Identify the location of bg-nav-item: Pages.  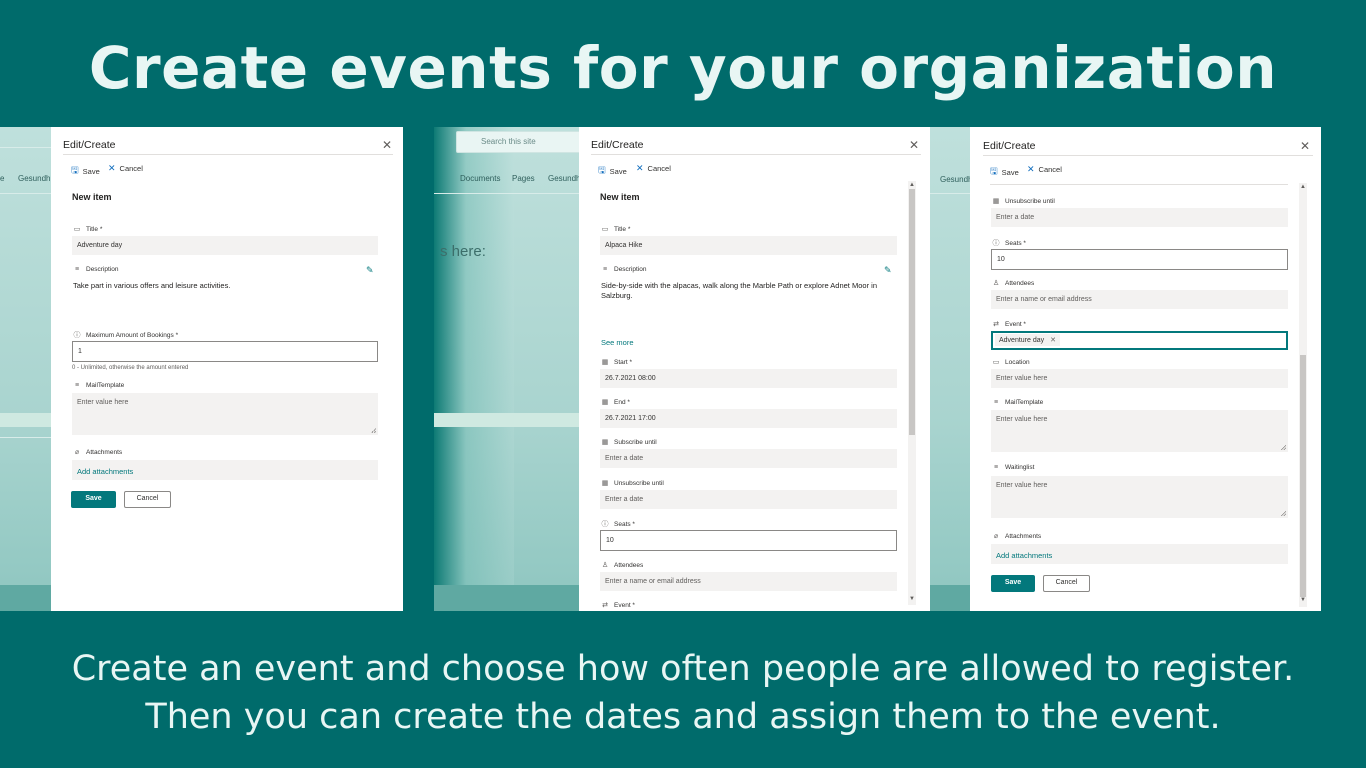
(523, 178).